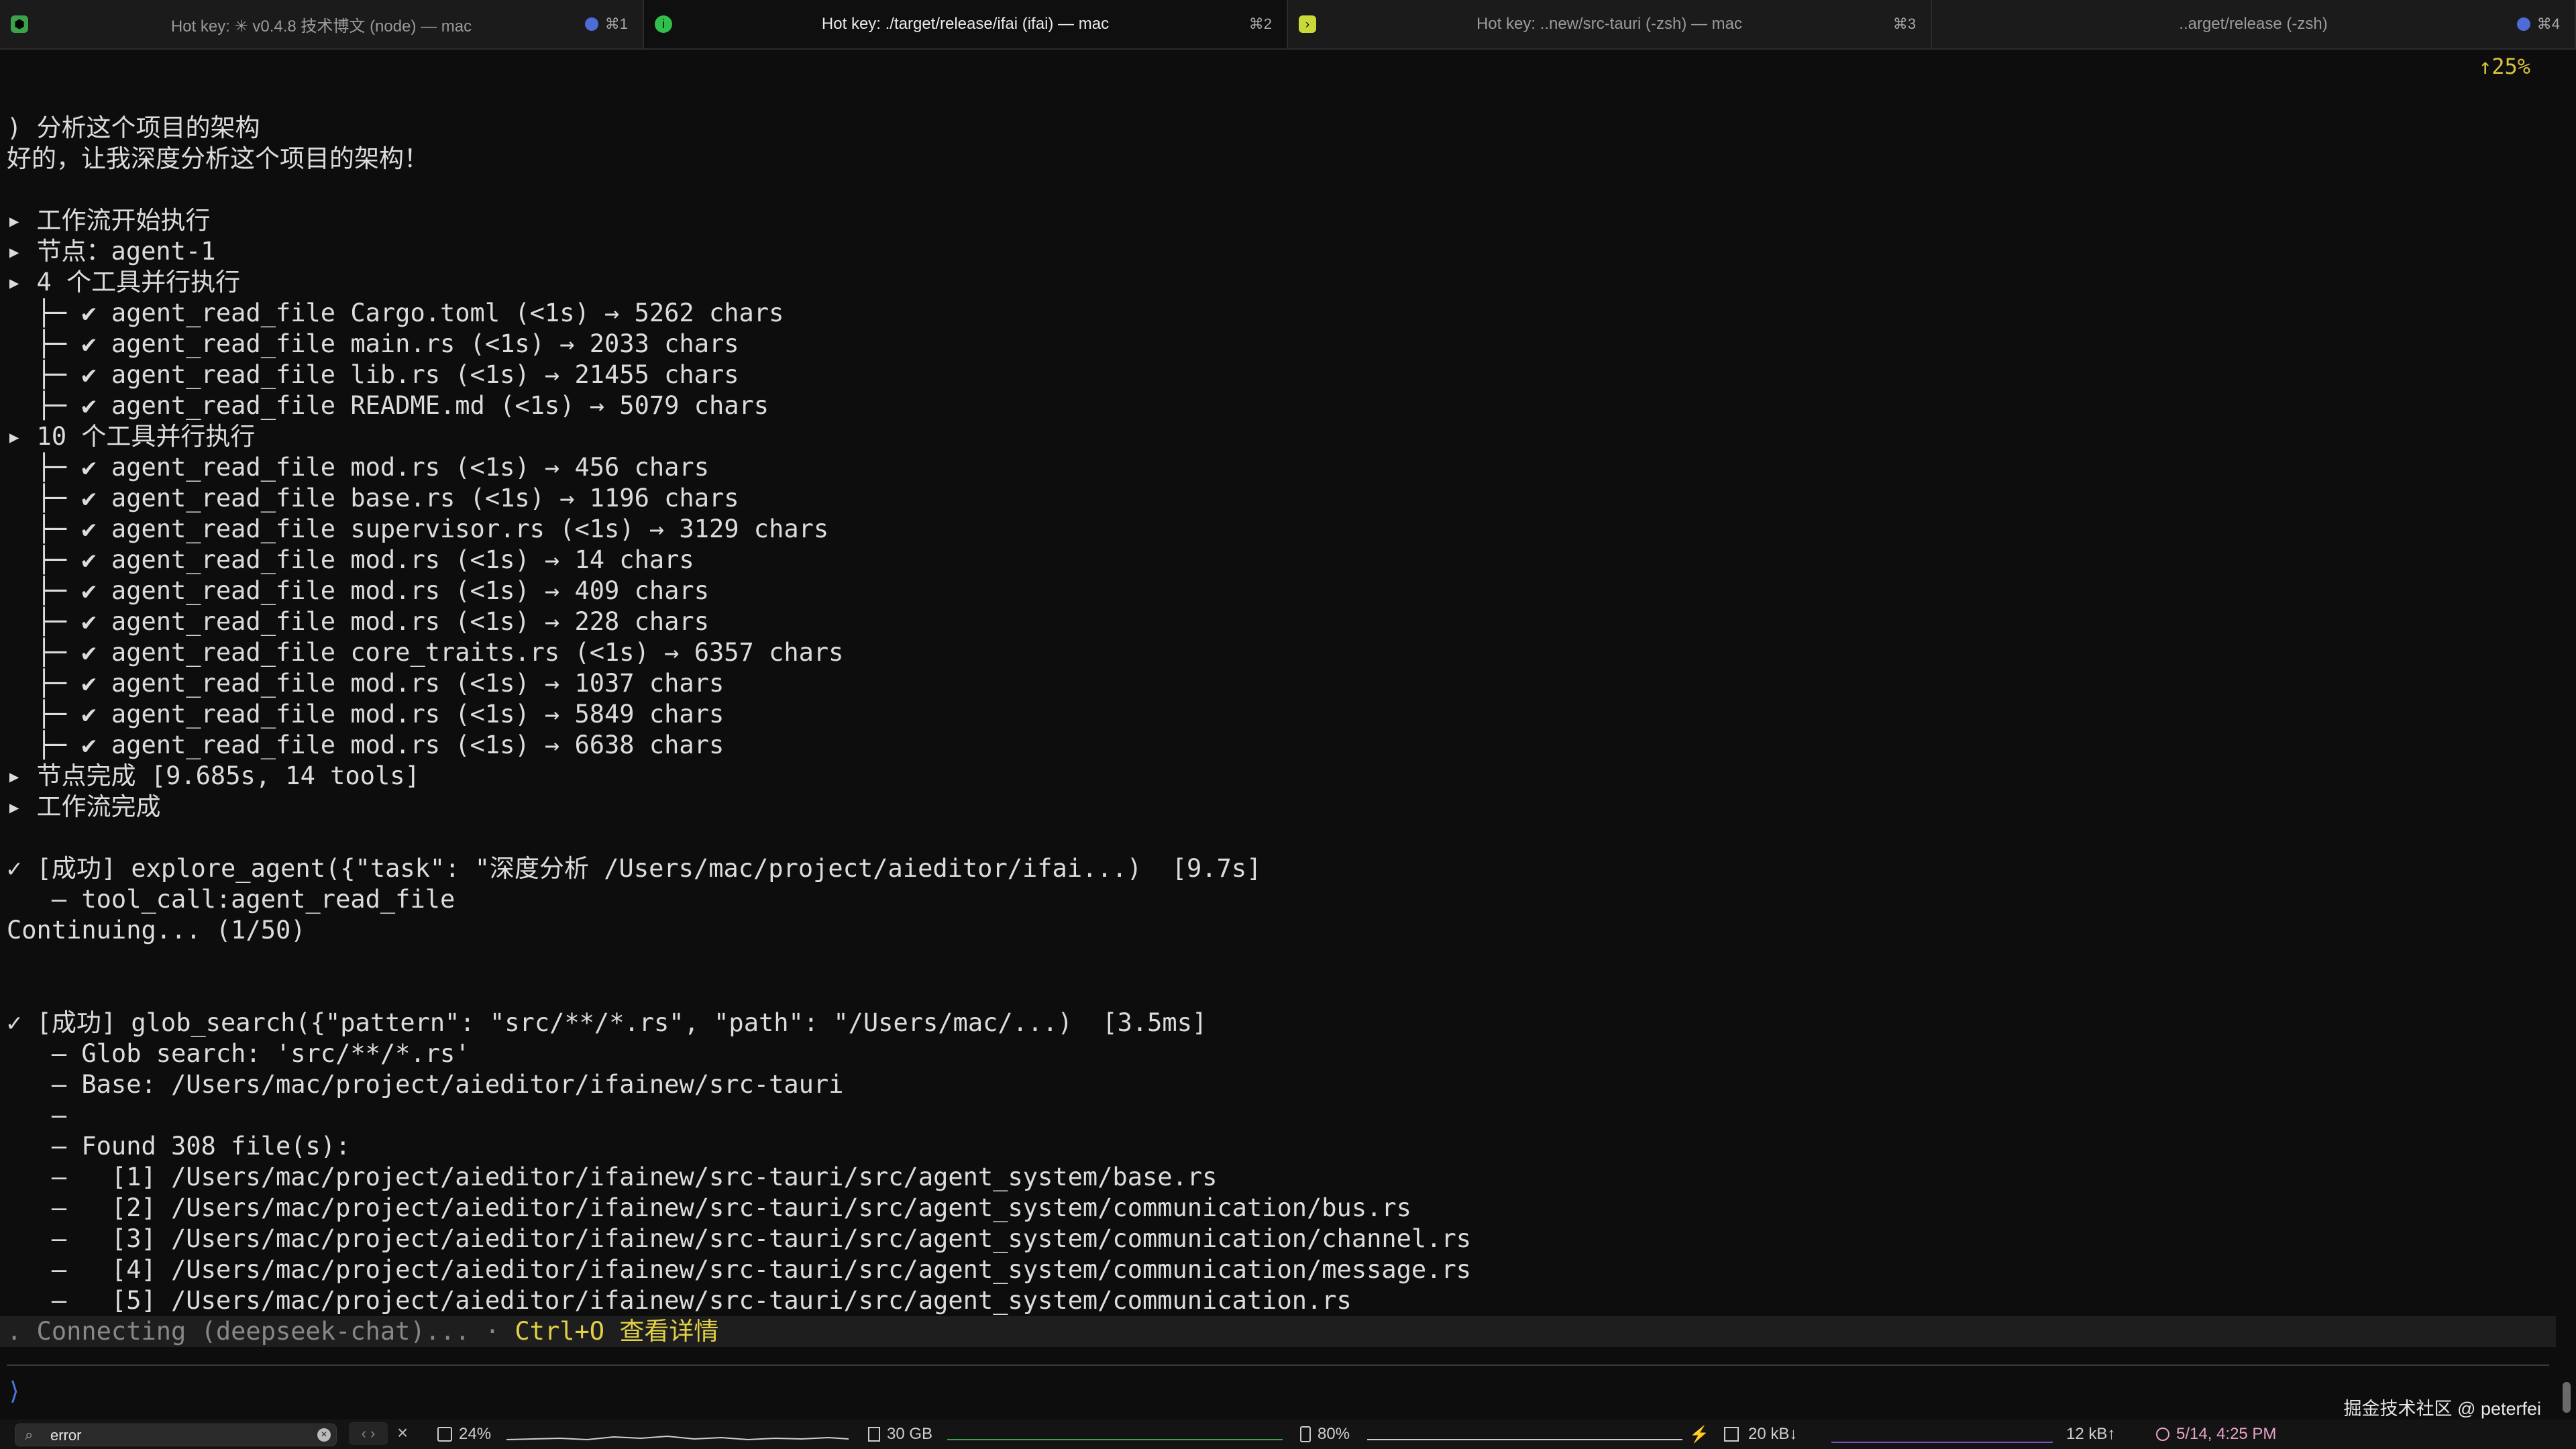  I want to click on network-up: 12 kB↑, so click(2091, 1434).